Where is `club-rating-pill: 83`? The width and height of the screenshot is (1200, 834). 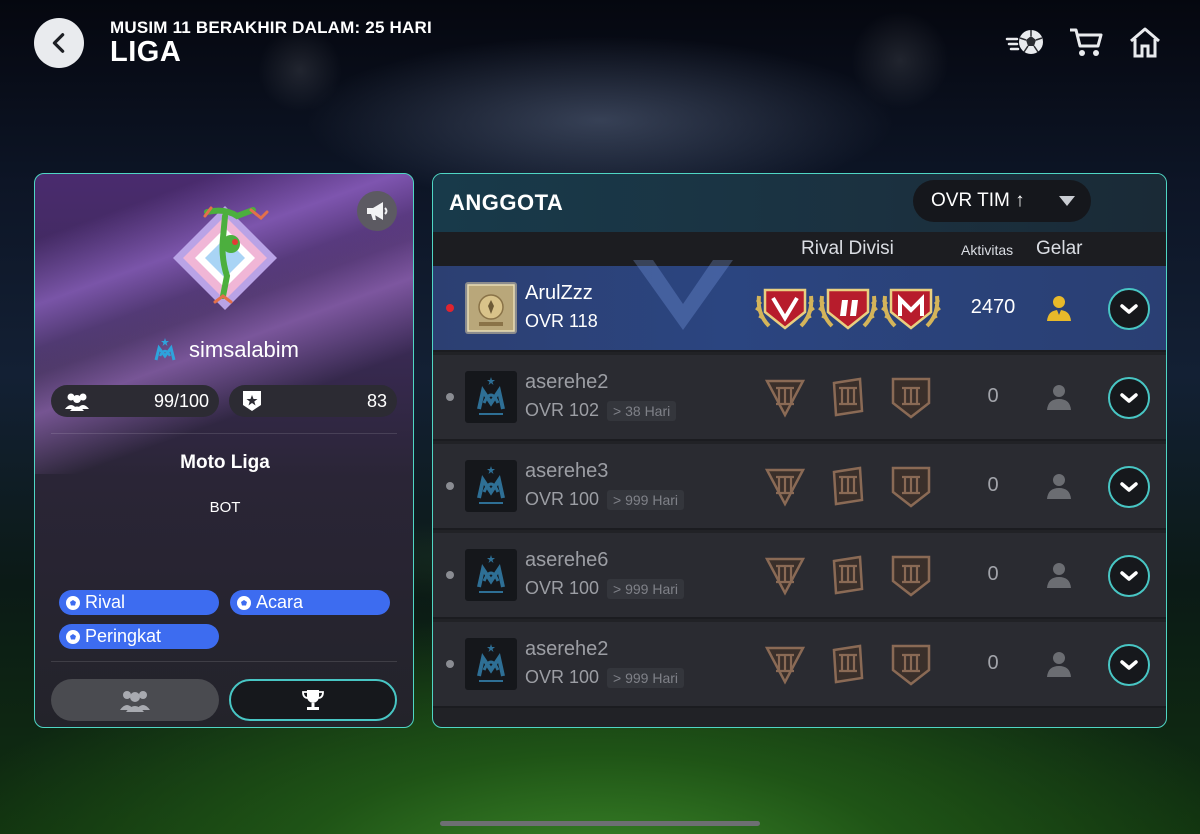 club-rating-pill: 83 is located at coordinates (313, 401).